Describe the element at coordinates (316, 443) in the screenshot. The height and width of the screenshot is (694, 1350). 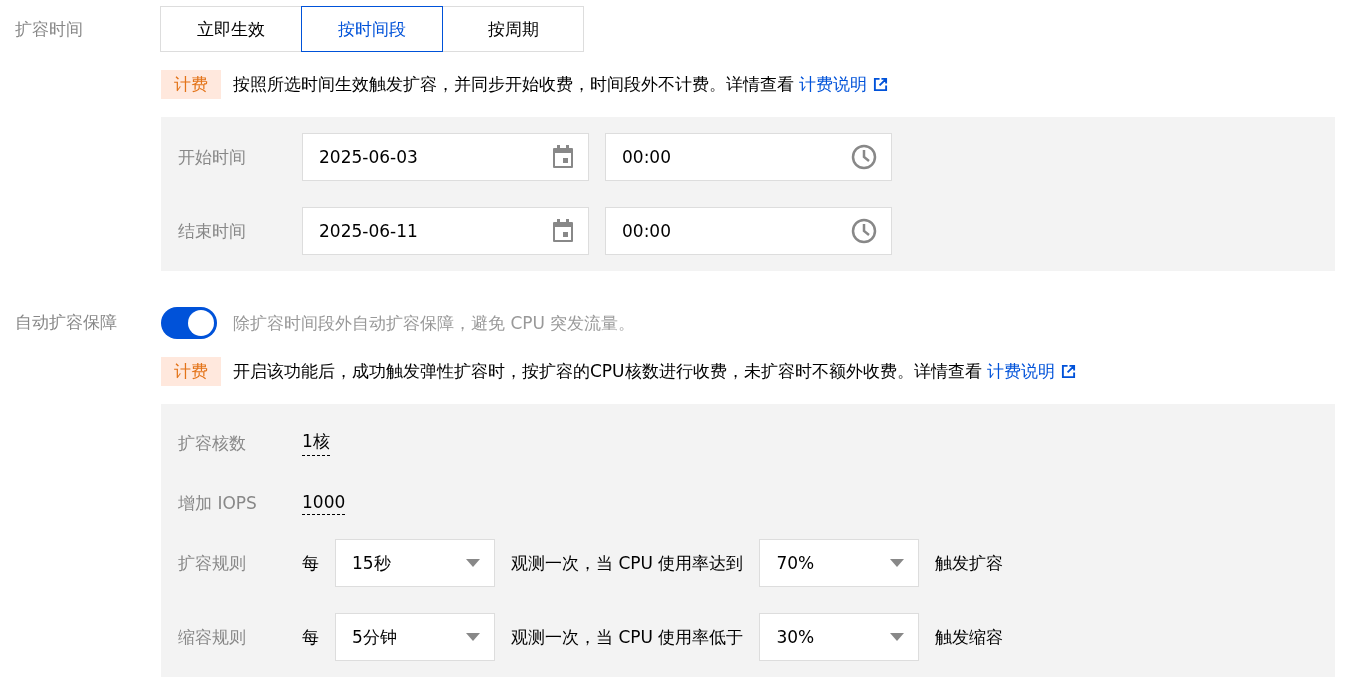
I see `setting-value: 1核` at that location.